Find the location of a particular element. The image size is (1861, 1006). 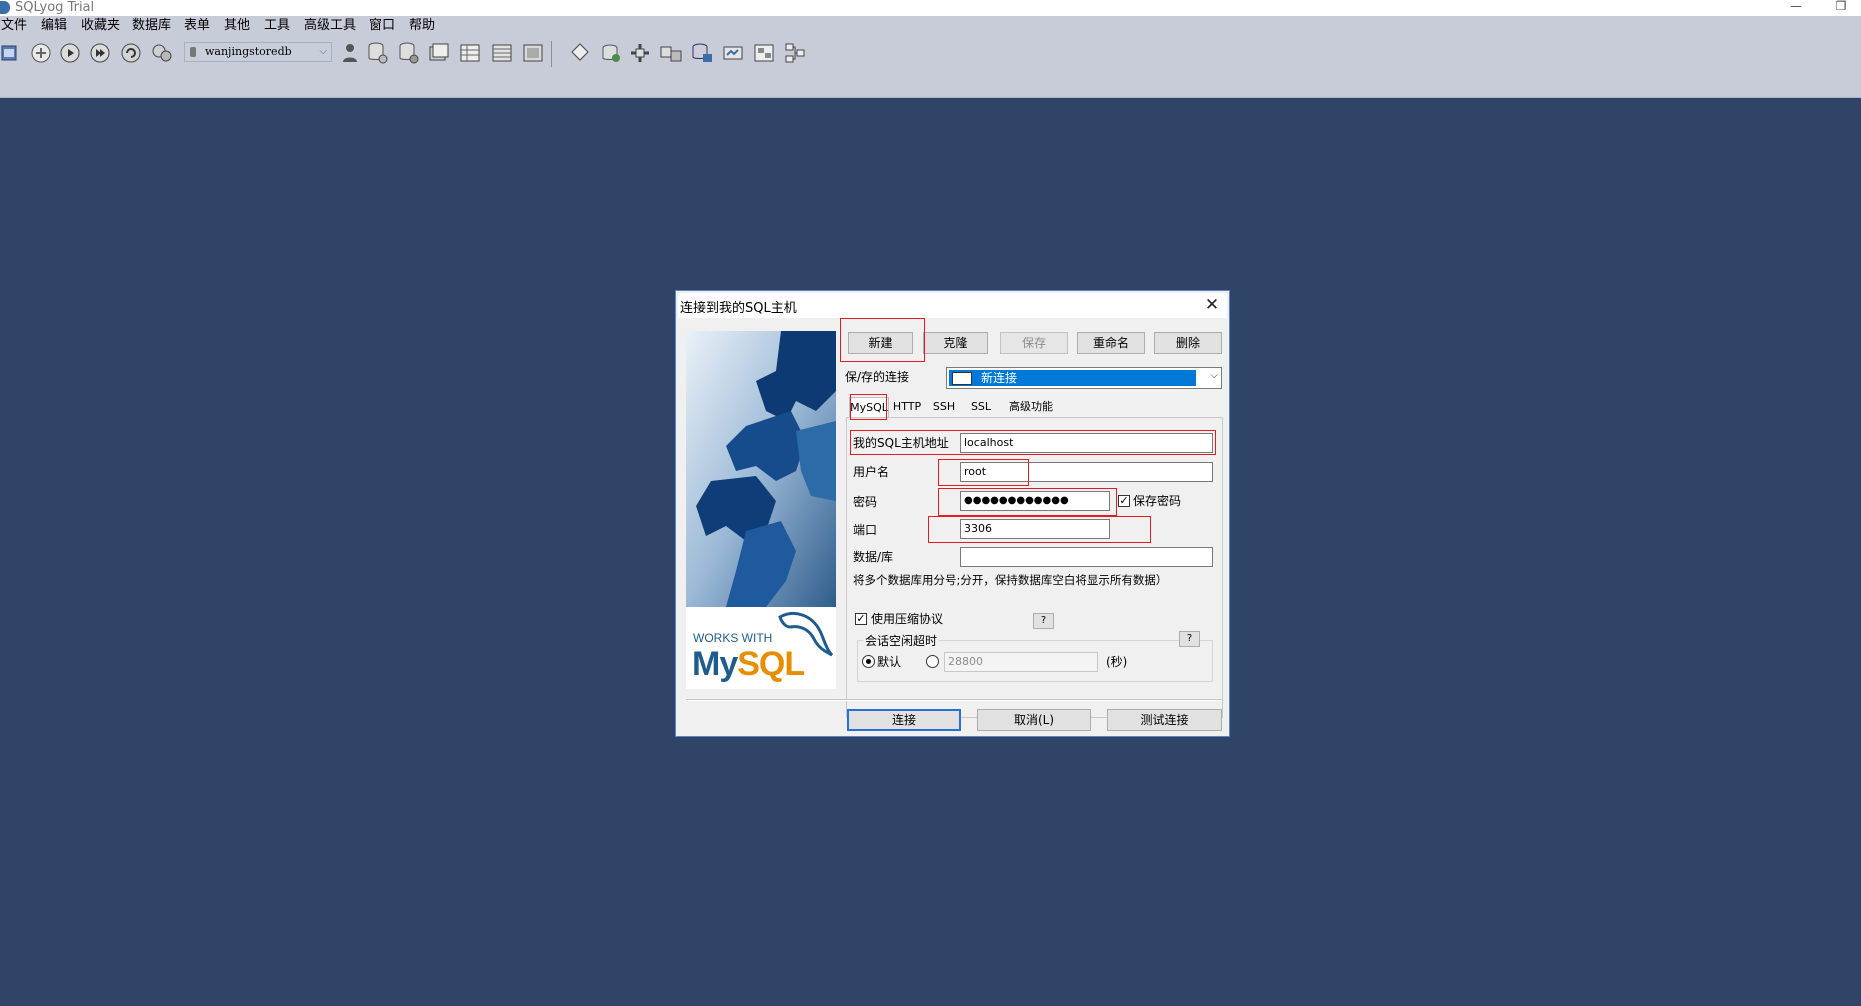

menu-file: 文件 is located at coordinates (14, 26).